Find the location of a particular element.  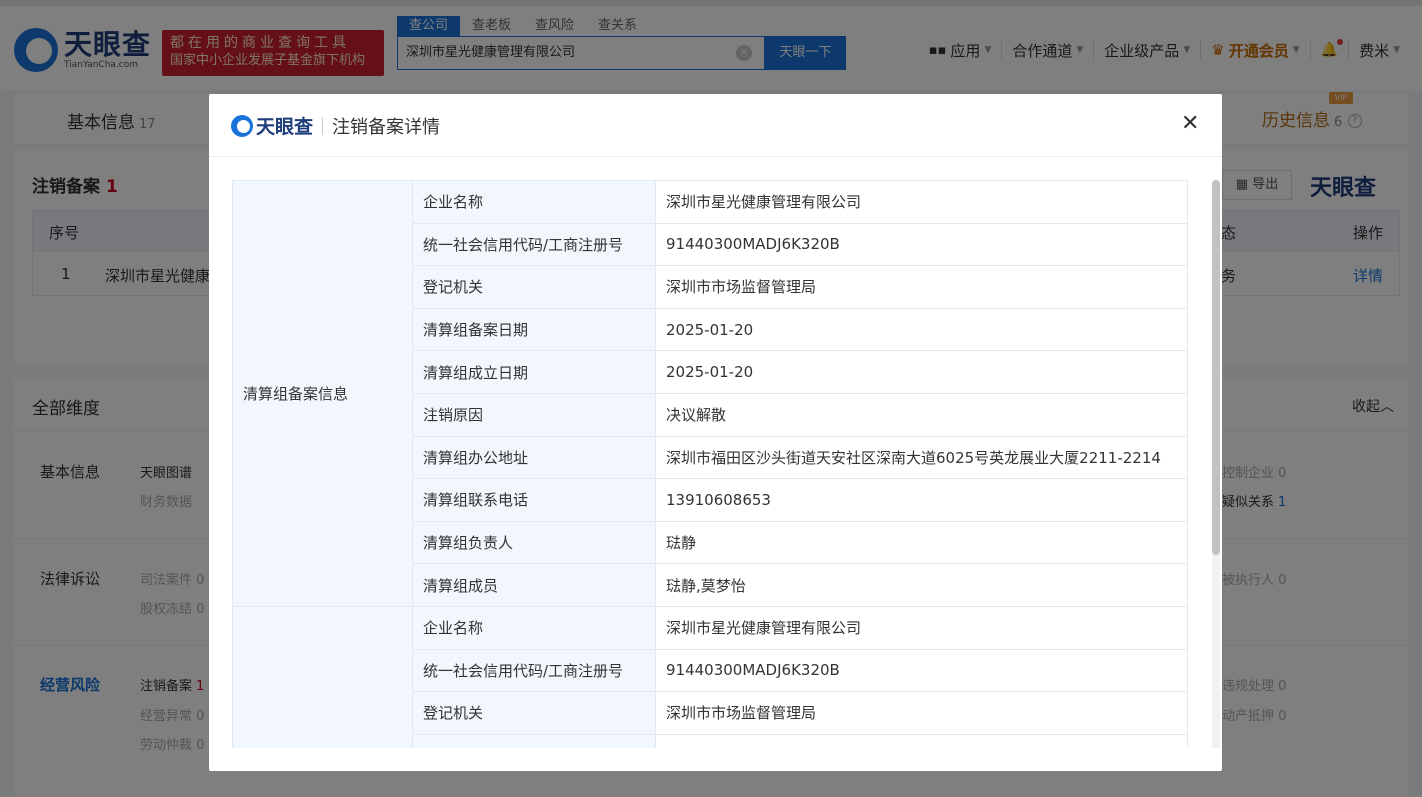

field-value: 13910608653 is located at coordinates (921, 500).